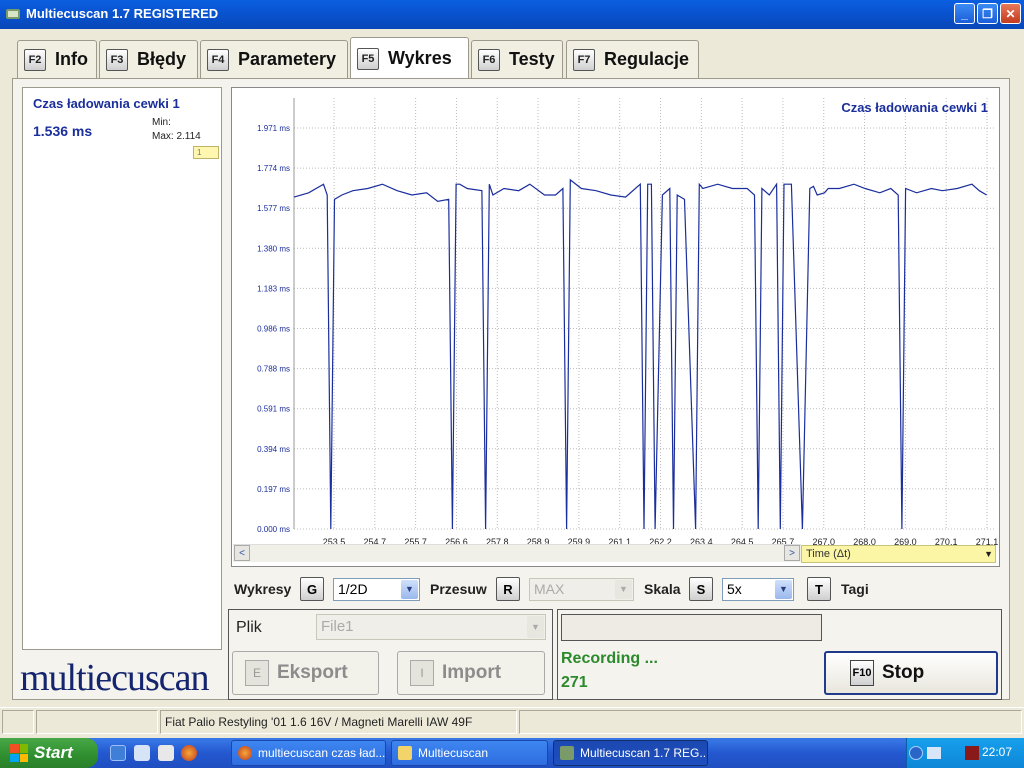 This screenshot has width=1024, height=768. Describe the element at coordinates (273, 168) in the screenshot. I see `y-tick-label: 1.774 ms` at that location.